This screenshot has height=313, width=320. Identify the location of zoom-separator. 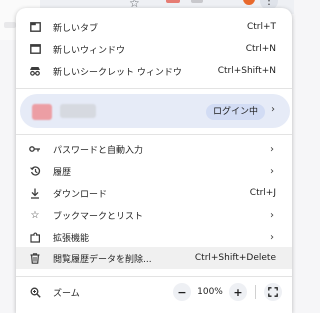
(255, 292).